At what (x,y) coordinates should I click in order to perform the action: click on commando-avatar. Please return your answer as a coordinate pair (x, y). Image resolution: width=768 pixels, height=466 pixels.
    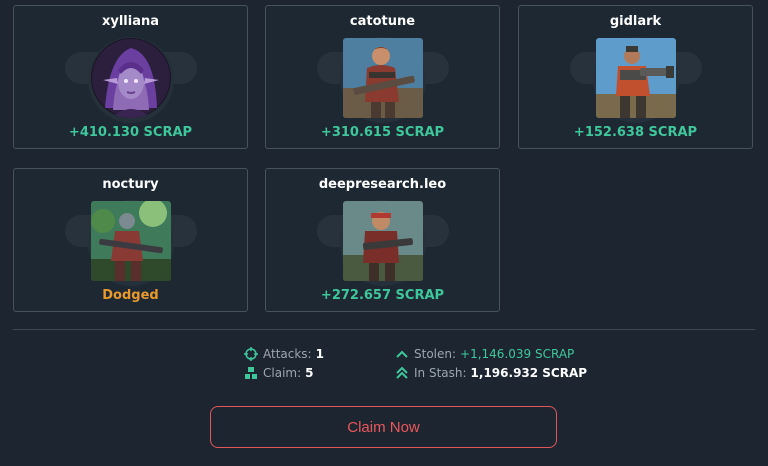
    Looking at the image, I should click on (382, 241).